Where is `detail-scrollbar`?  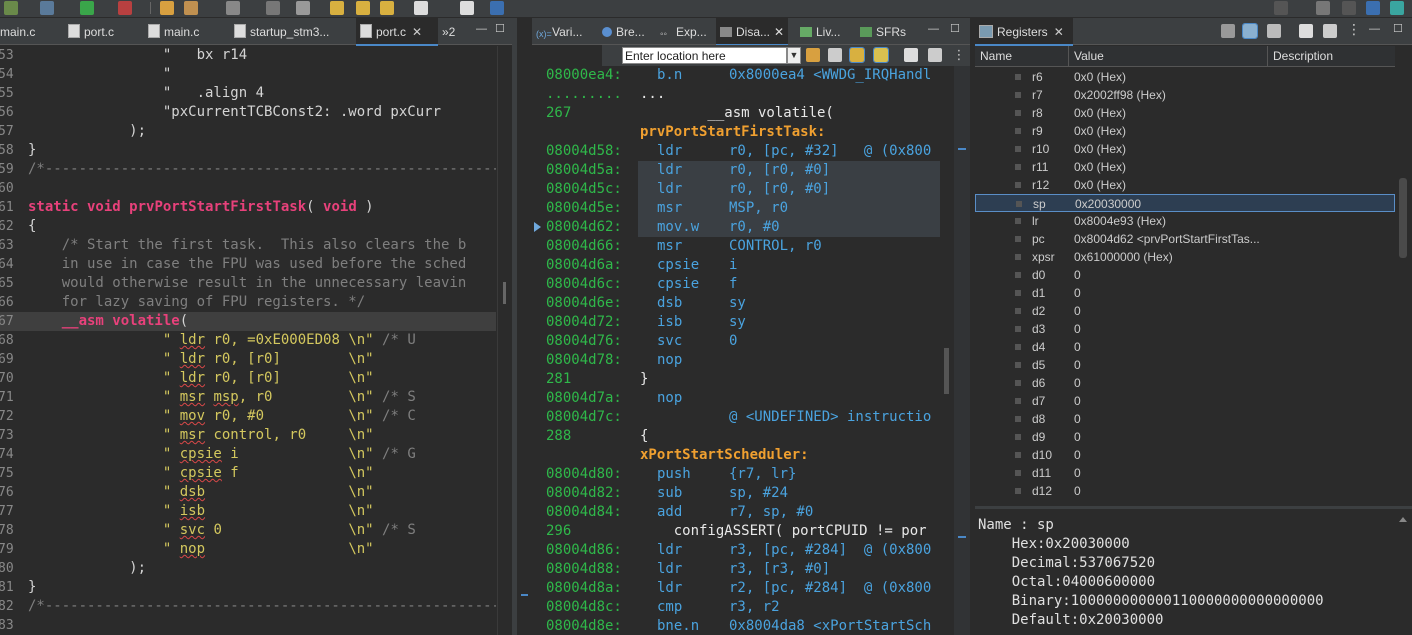 detail-scrollbar is located at coordinates (1403, 572).